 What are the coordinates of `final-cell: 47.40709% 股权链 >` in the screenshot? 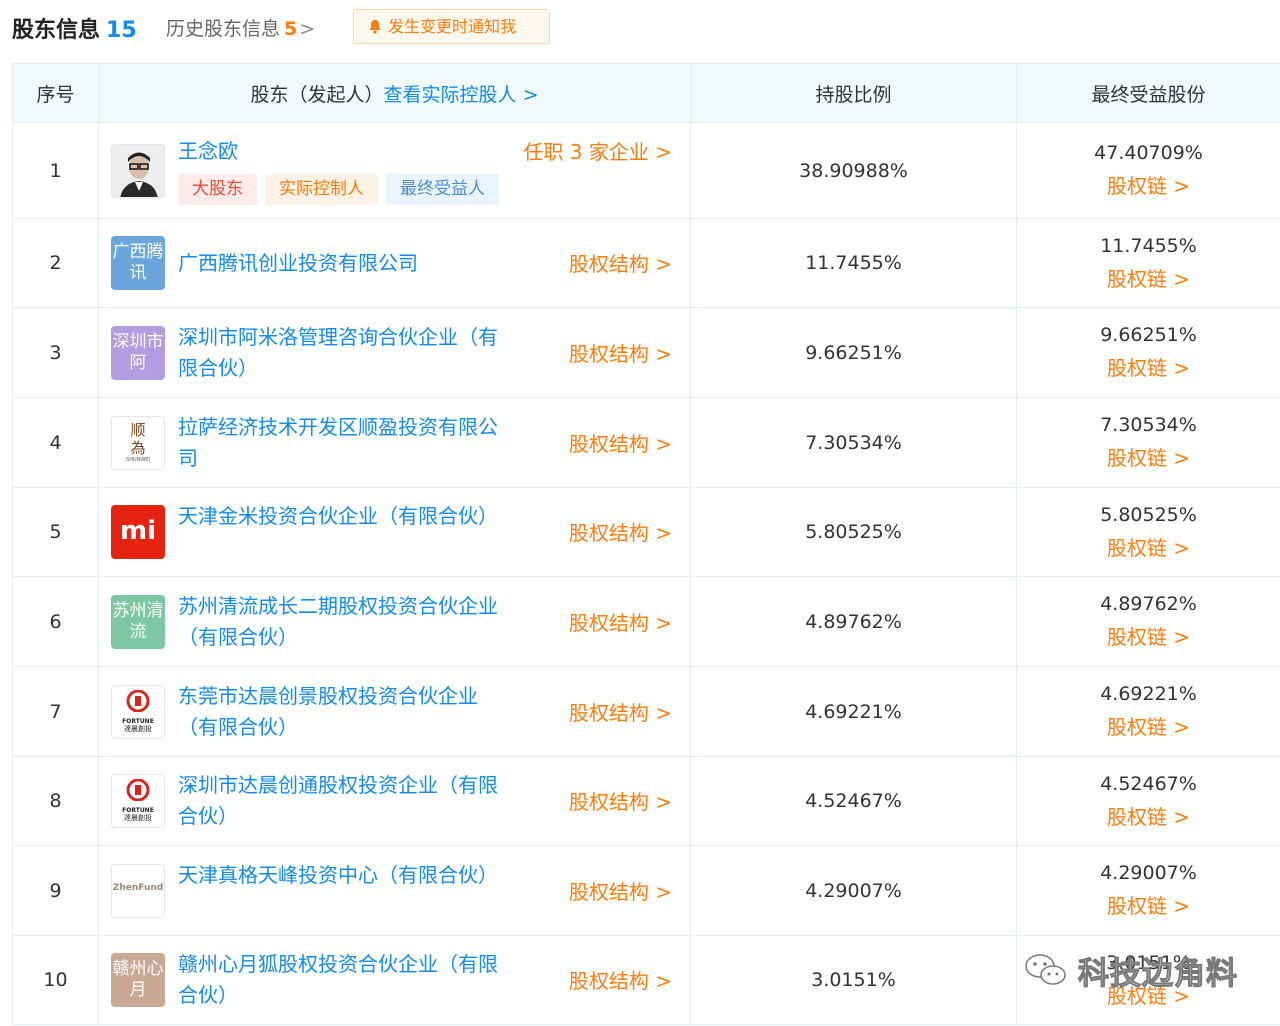 It's located at (1148, 170).